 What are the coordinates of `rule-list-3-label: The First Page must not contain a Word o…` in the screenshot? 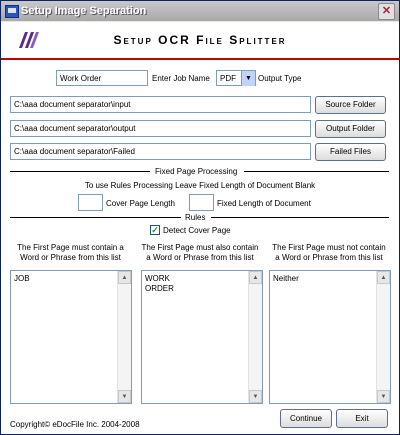 It's located at (329, 253).